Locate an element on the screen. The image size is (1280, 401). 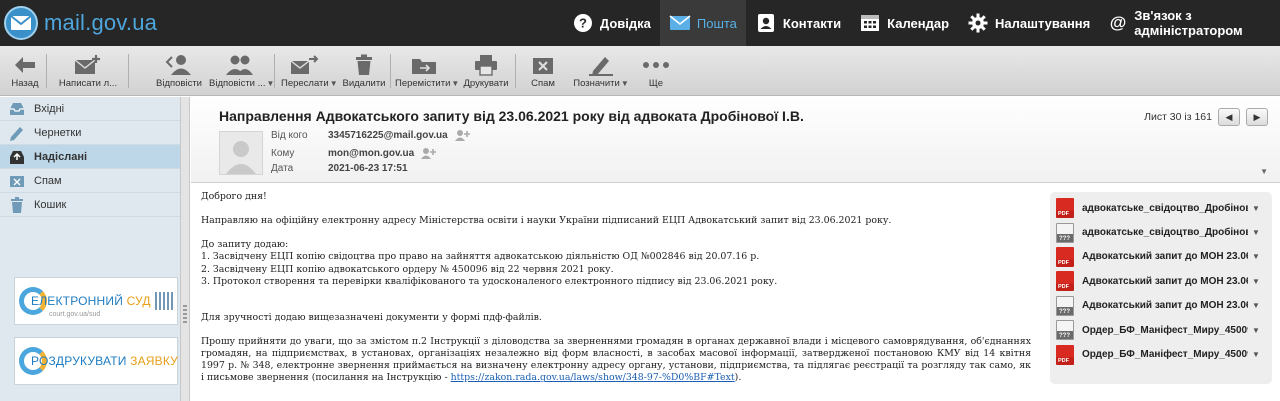
sent-icon is located at coordinates (17, 157).